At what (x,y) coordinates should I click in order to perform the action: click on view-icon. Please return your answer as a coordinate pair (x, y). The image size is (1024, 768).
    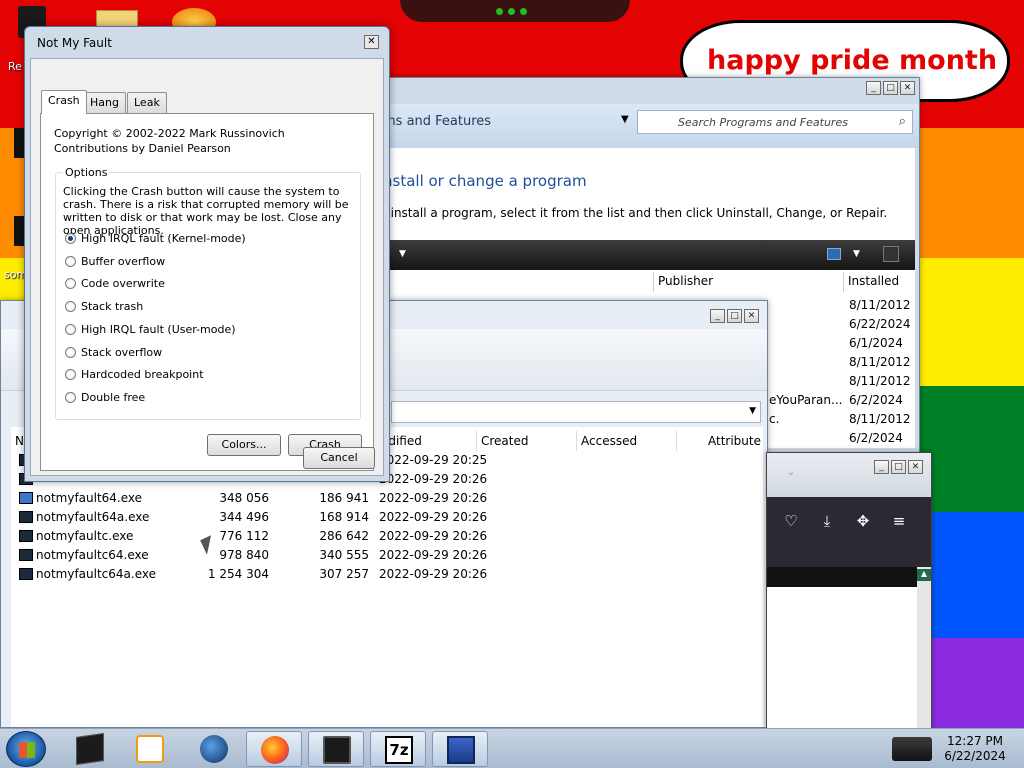
    Looking at the image, I should click on (834, 254).